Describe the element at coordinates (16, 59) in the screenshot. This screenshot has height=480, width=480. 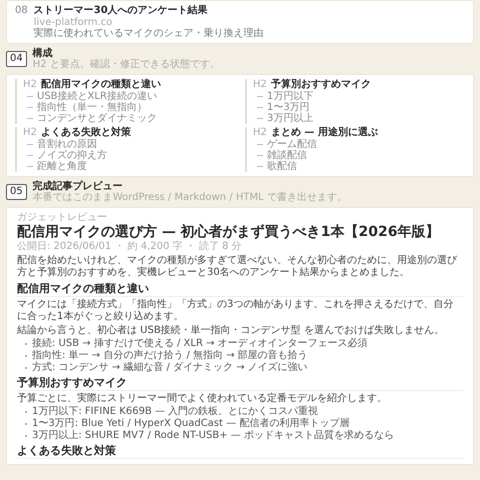
I see `step-number: 04` at that location.